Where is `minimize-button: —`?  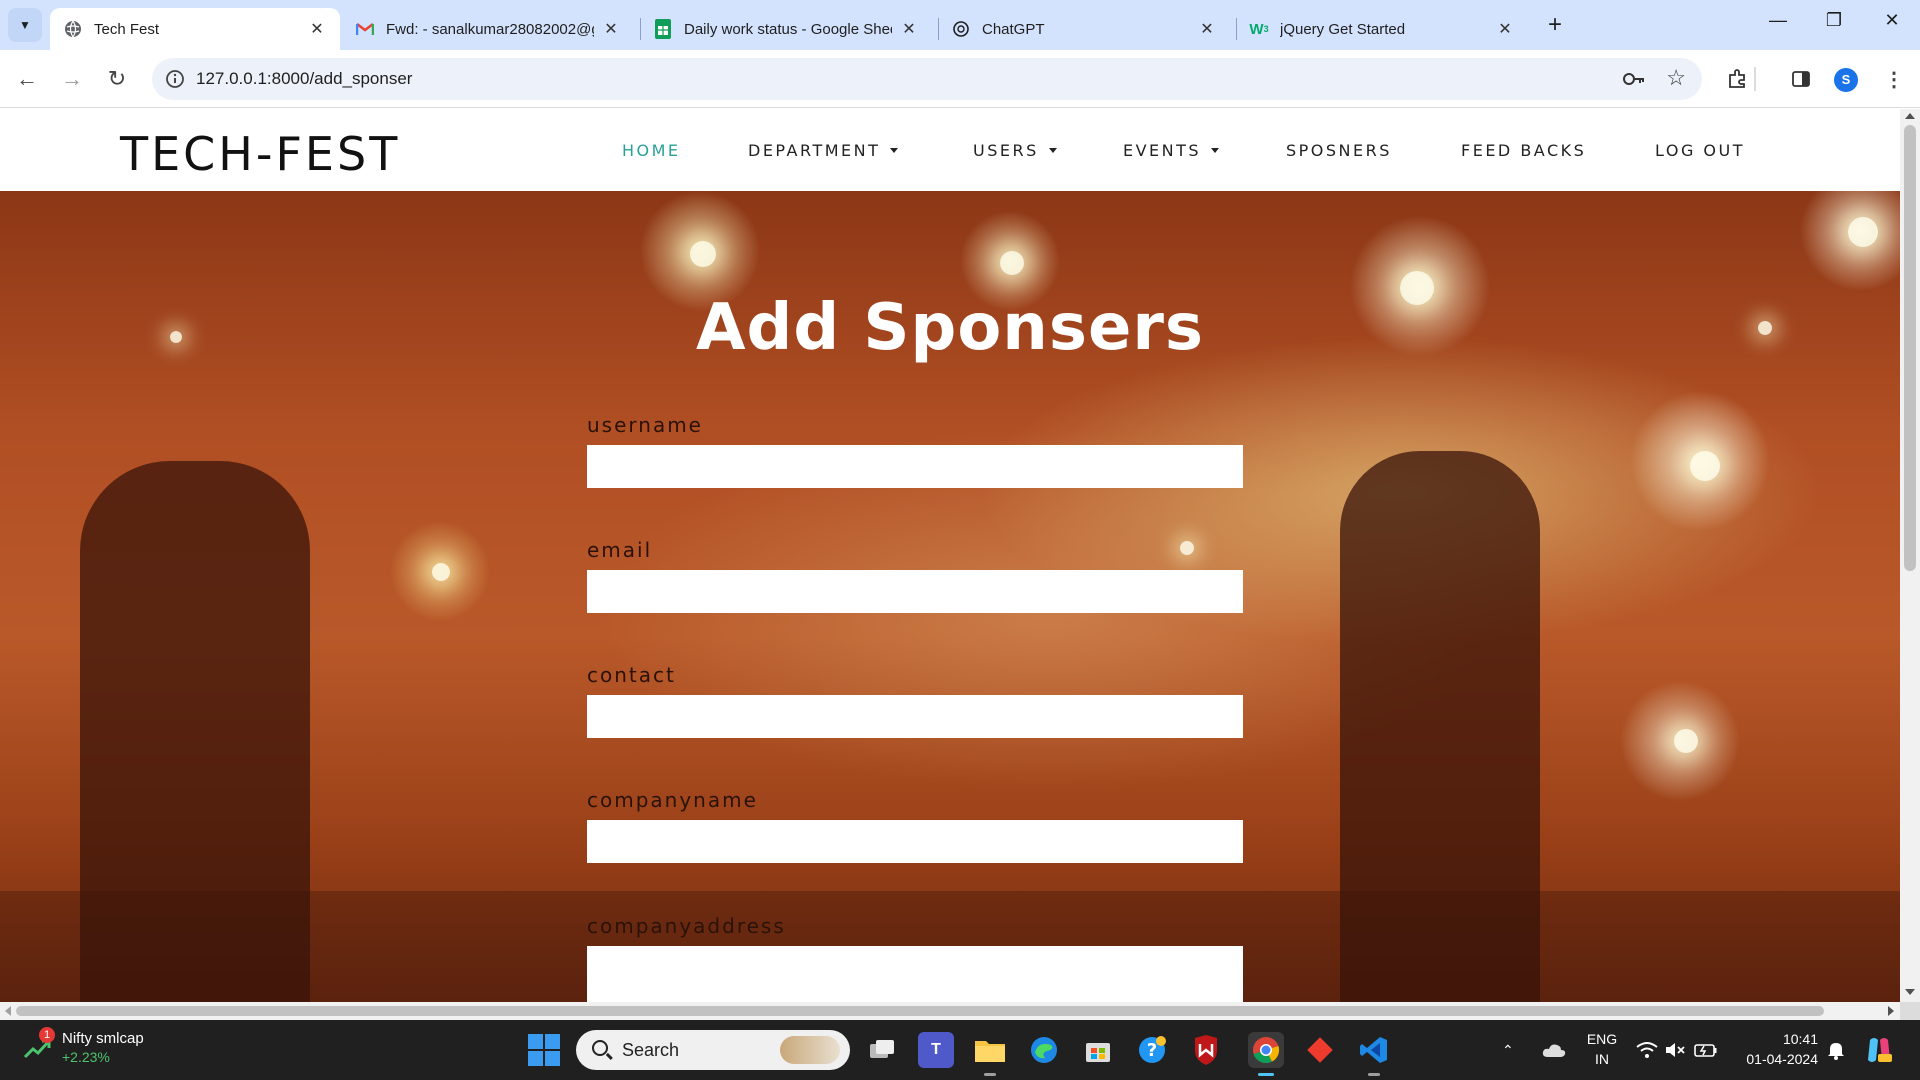 minimize-button: — is located at coordinates (1778, 25).